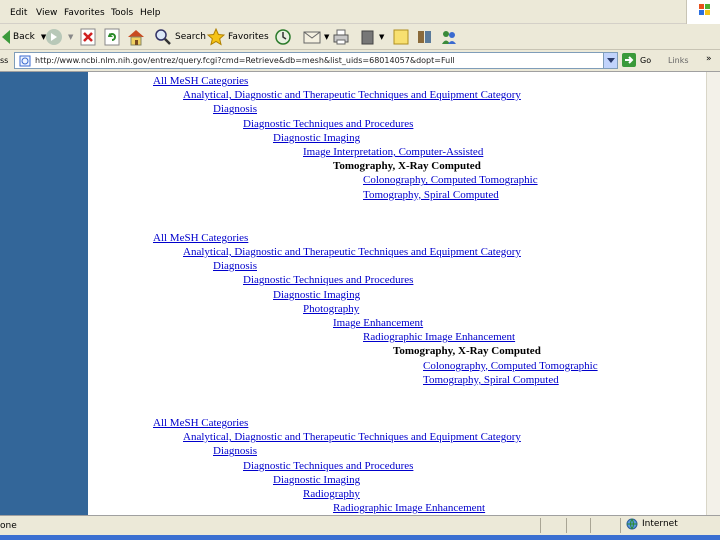 This screenshot has height=540, width=720. I want to click on mail-button: ▼, so click(315, 37).